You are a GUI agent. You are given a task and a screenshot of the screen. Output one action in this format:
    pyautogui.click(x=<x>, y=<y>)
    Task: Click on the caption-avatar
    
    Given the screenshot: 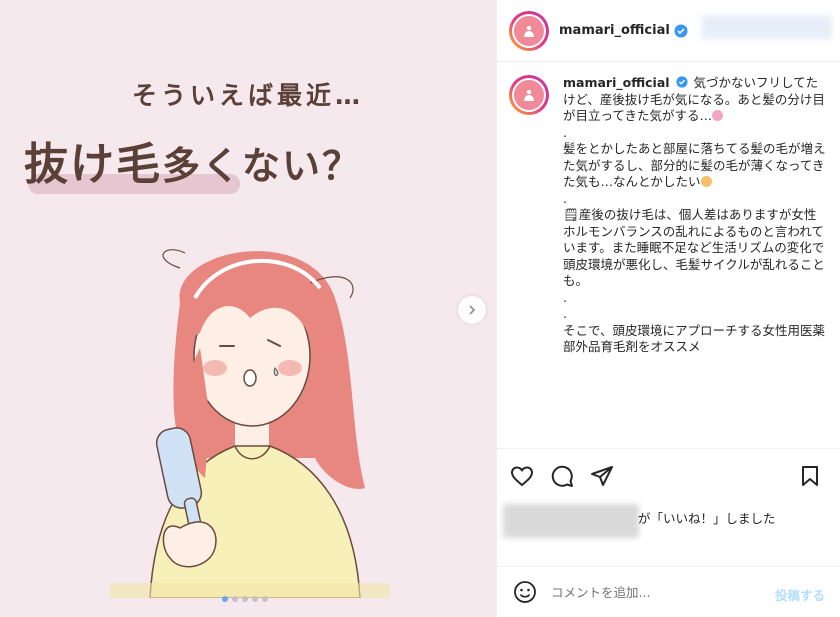 What is the action you would take?
    pyautogui.click(x=529, y=95)
    